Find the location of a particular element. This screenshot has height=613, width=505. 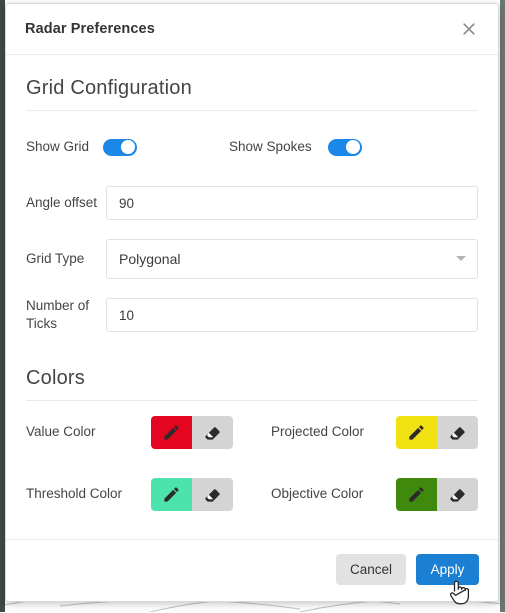

show-grid-label: Show Grid is located at coordinates (58, 146).